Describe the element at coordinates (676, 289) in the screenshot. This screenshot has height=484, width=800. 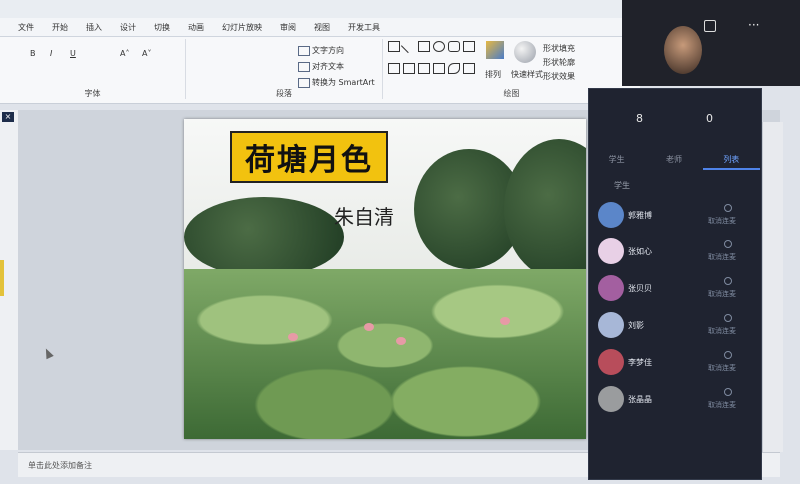
I see `participant-row: 张贝贝 取消连麦` at that location.